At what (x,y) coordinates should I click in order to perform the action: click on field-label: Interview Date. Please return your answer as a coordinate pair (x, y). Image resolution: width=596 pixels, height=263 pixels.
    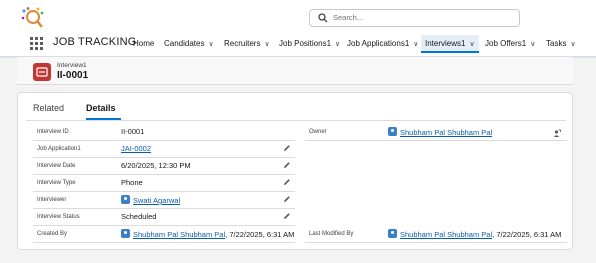
    Looking at the image, I should click on (56, 166).